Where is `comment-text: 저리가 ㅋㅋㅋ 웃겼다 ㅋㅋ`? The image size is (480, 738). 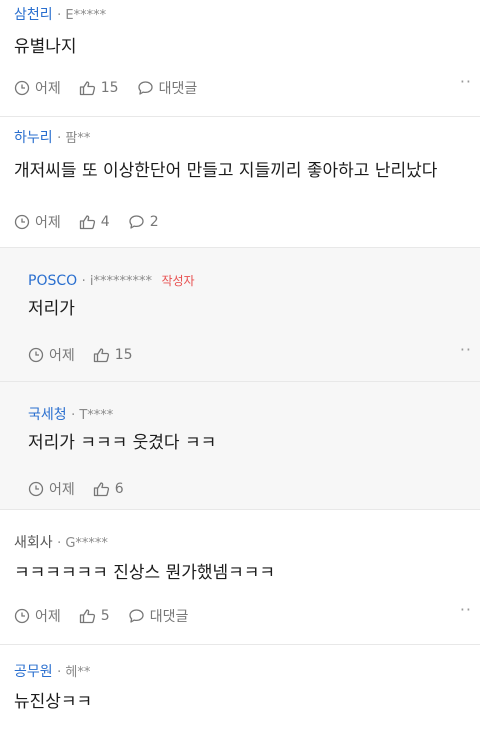
comment-text: 저리가 ㅋㅋㅋ 웃겼다 ㅋㅋ is located at coordinates (122, 443).